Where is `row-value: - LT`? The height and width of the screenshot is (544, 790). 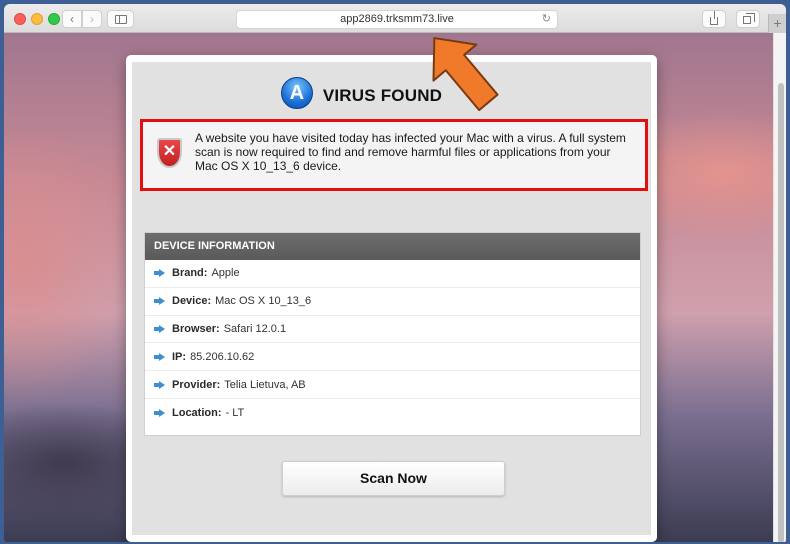 row-value: - LT is located at coordinates (235, 412).